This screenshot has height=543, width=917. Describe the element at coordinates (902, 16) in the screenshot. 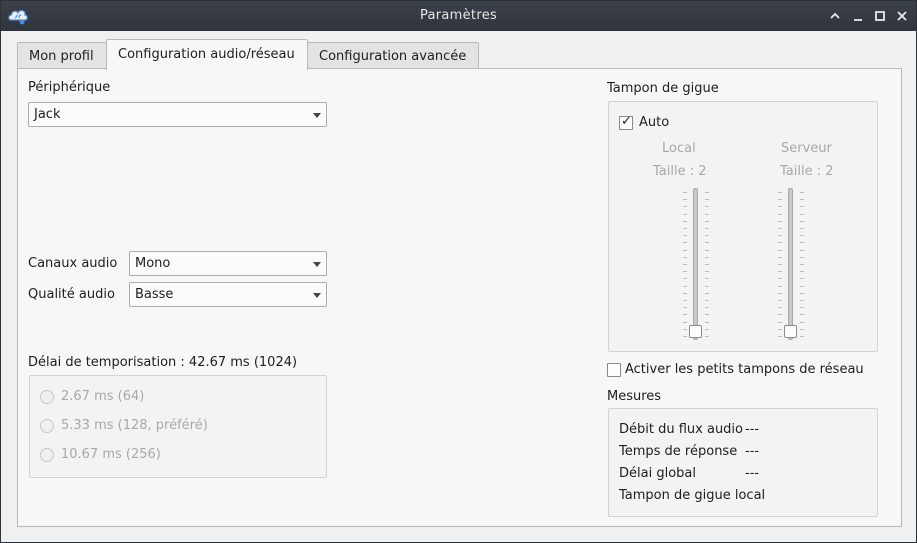

I see `close-icon` at that location.